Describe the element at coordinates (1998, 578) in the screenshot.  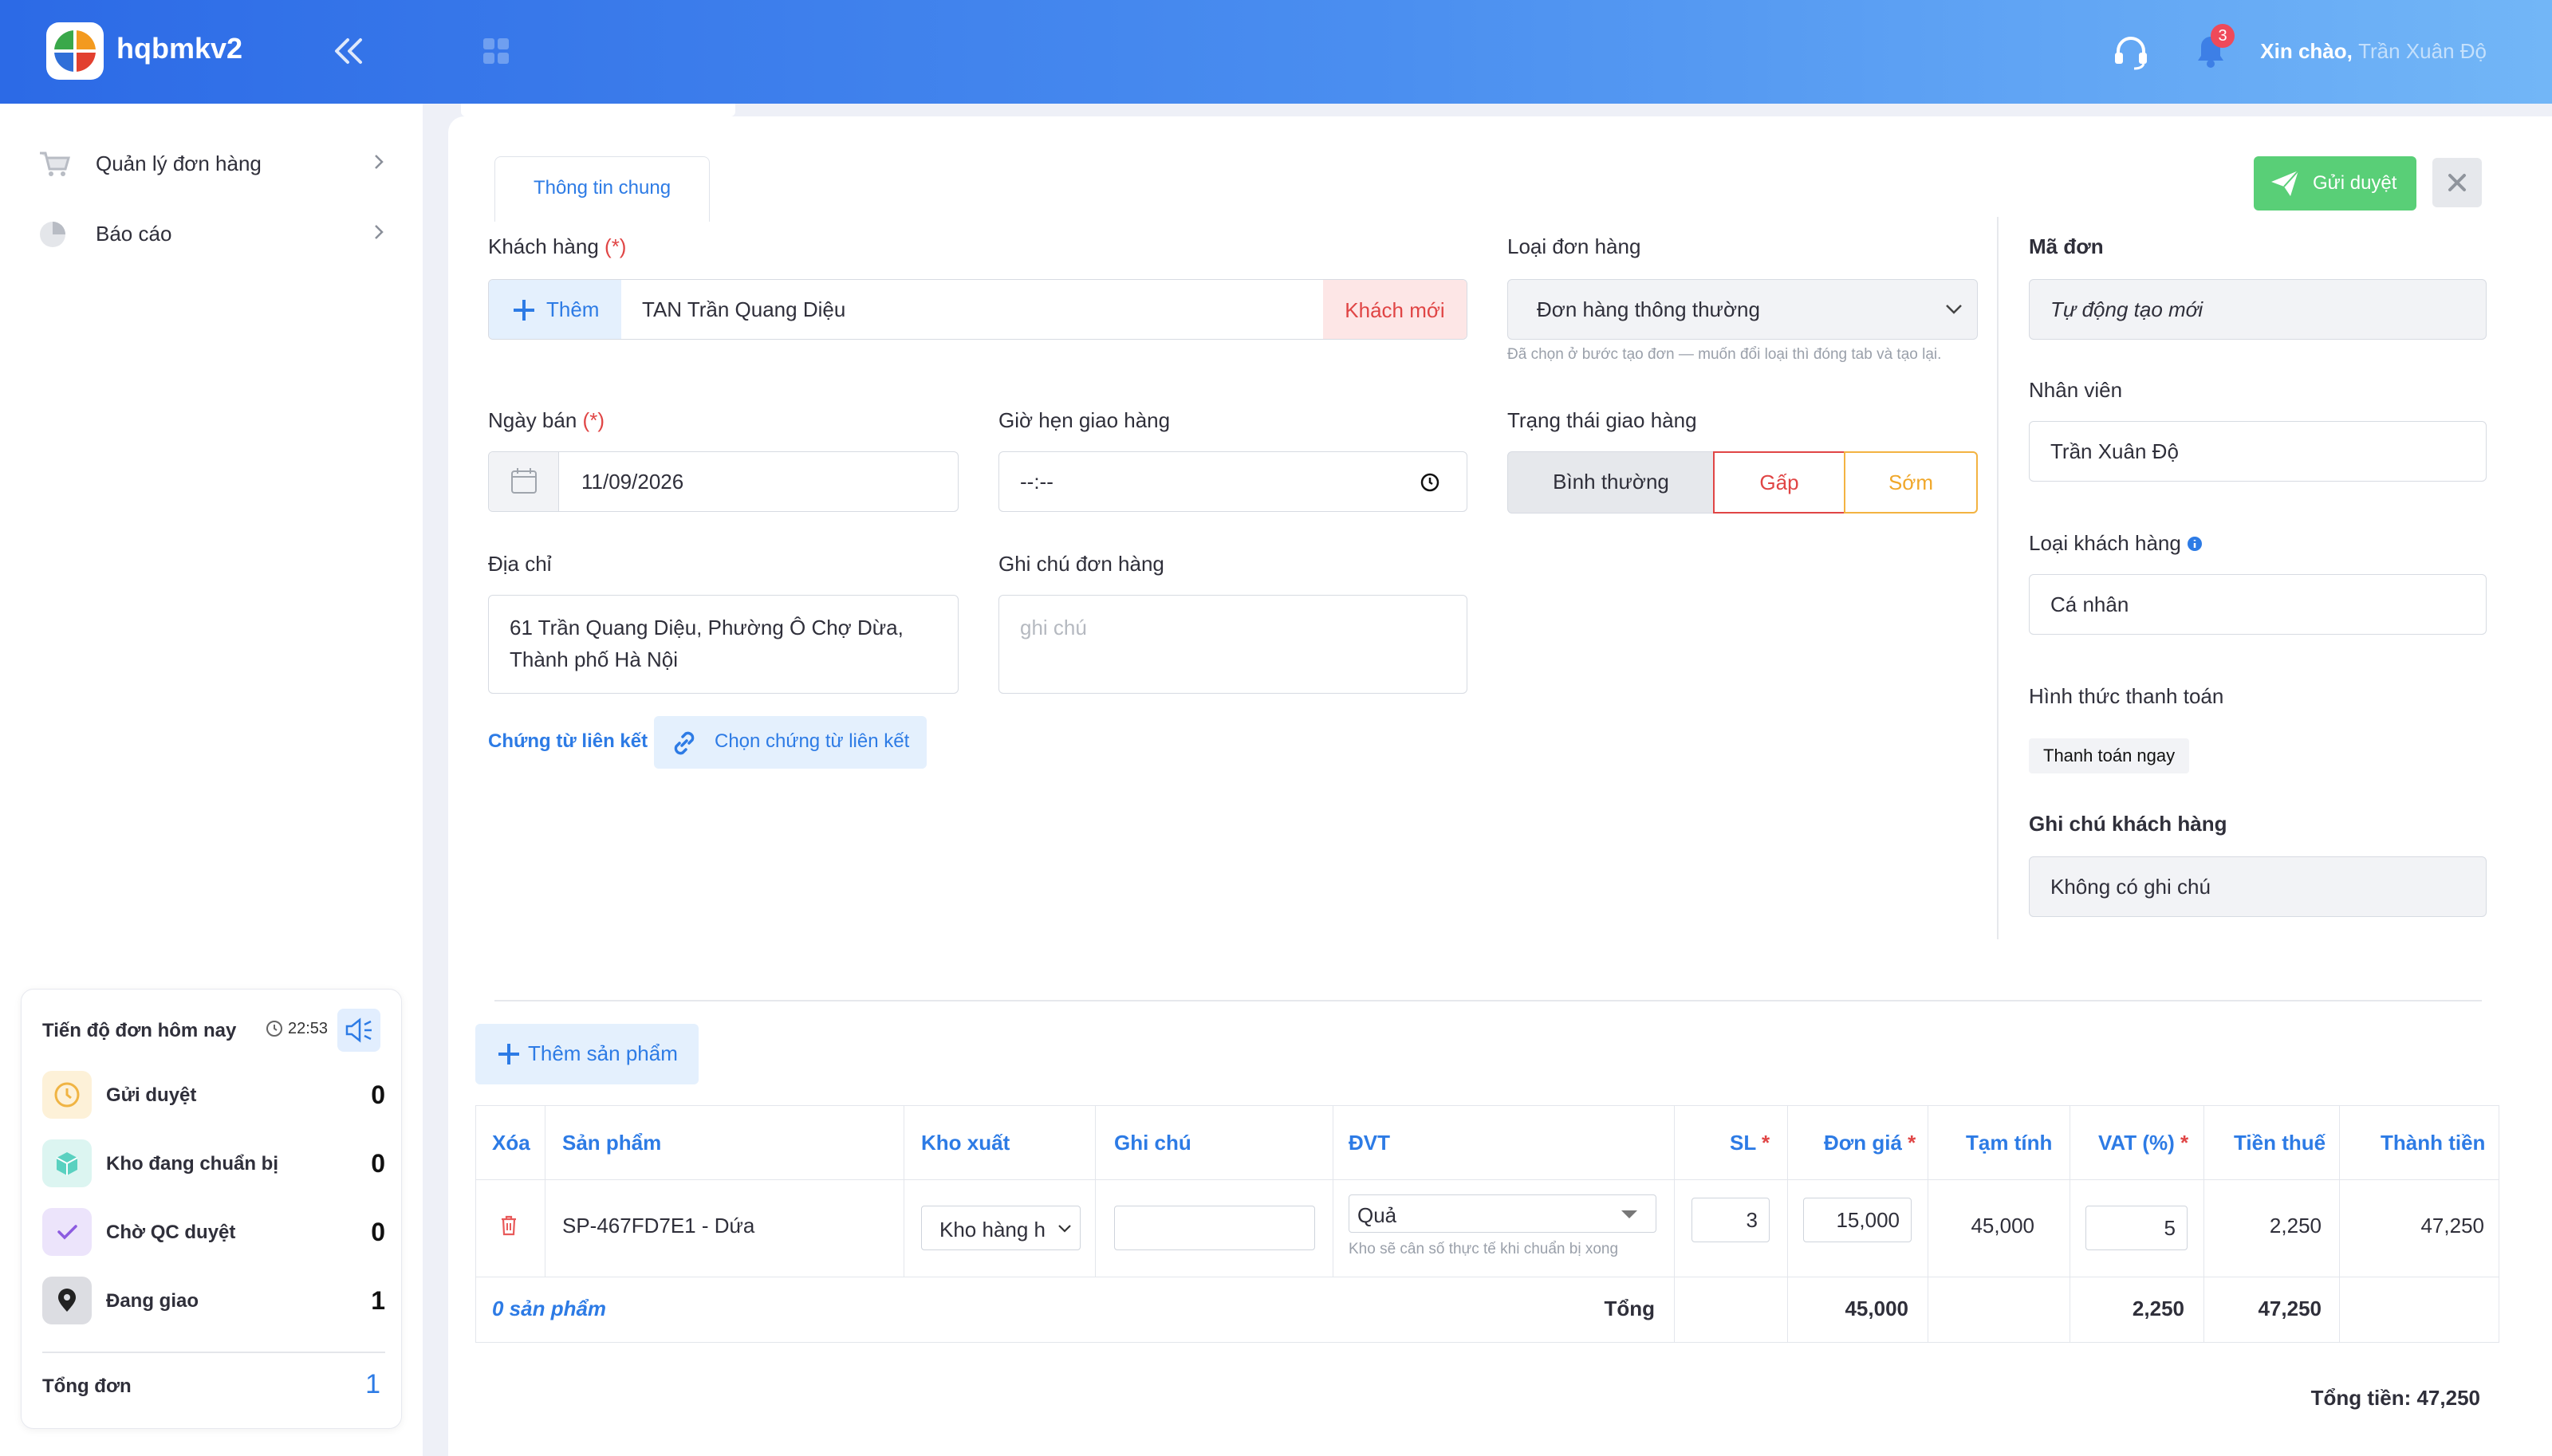
I see `vertical-divider` at that location.